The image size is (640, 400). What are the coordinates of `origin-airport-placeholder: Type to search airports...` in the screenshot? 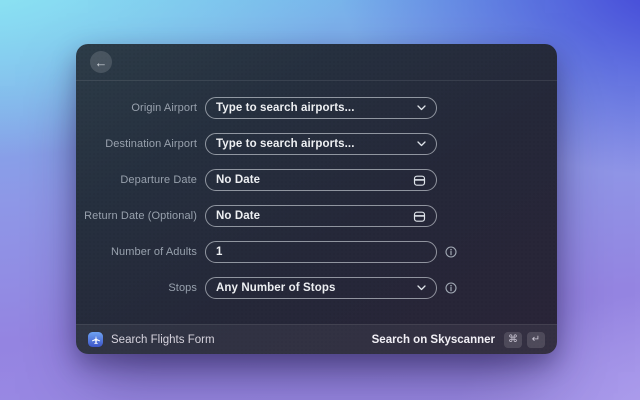 It's located at (285, 108).